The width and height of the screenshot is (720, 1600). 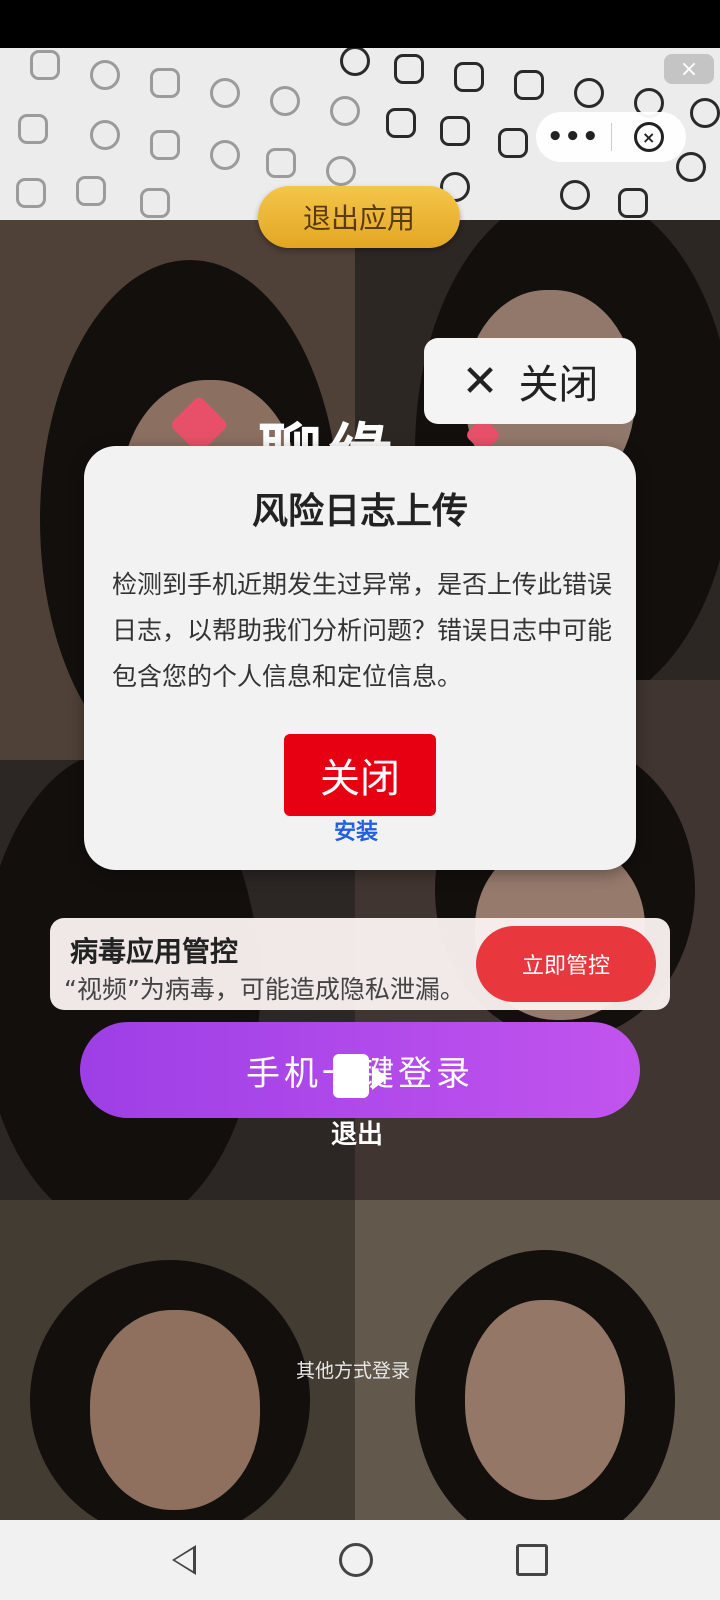 What do you see at coordinates (380, 1078) in the screenshot?
I see `exit-arrow-icon` at bounding box center [380, 1078].